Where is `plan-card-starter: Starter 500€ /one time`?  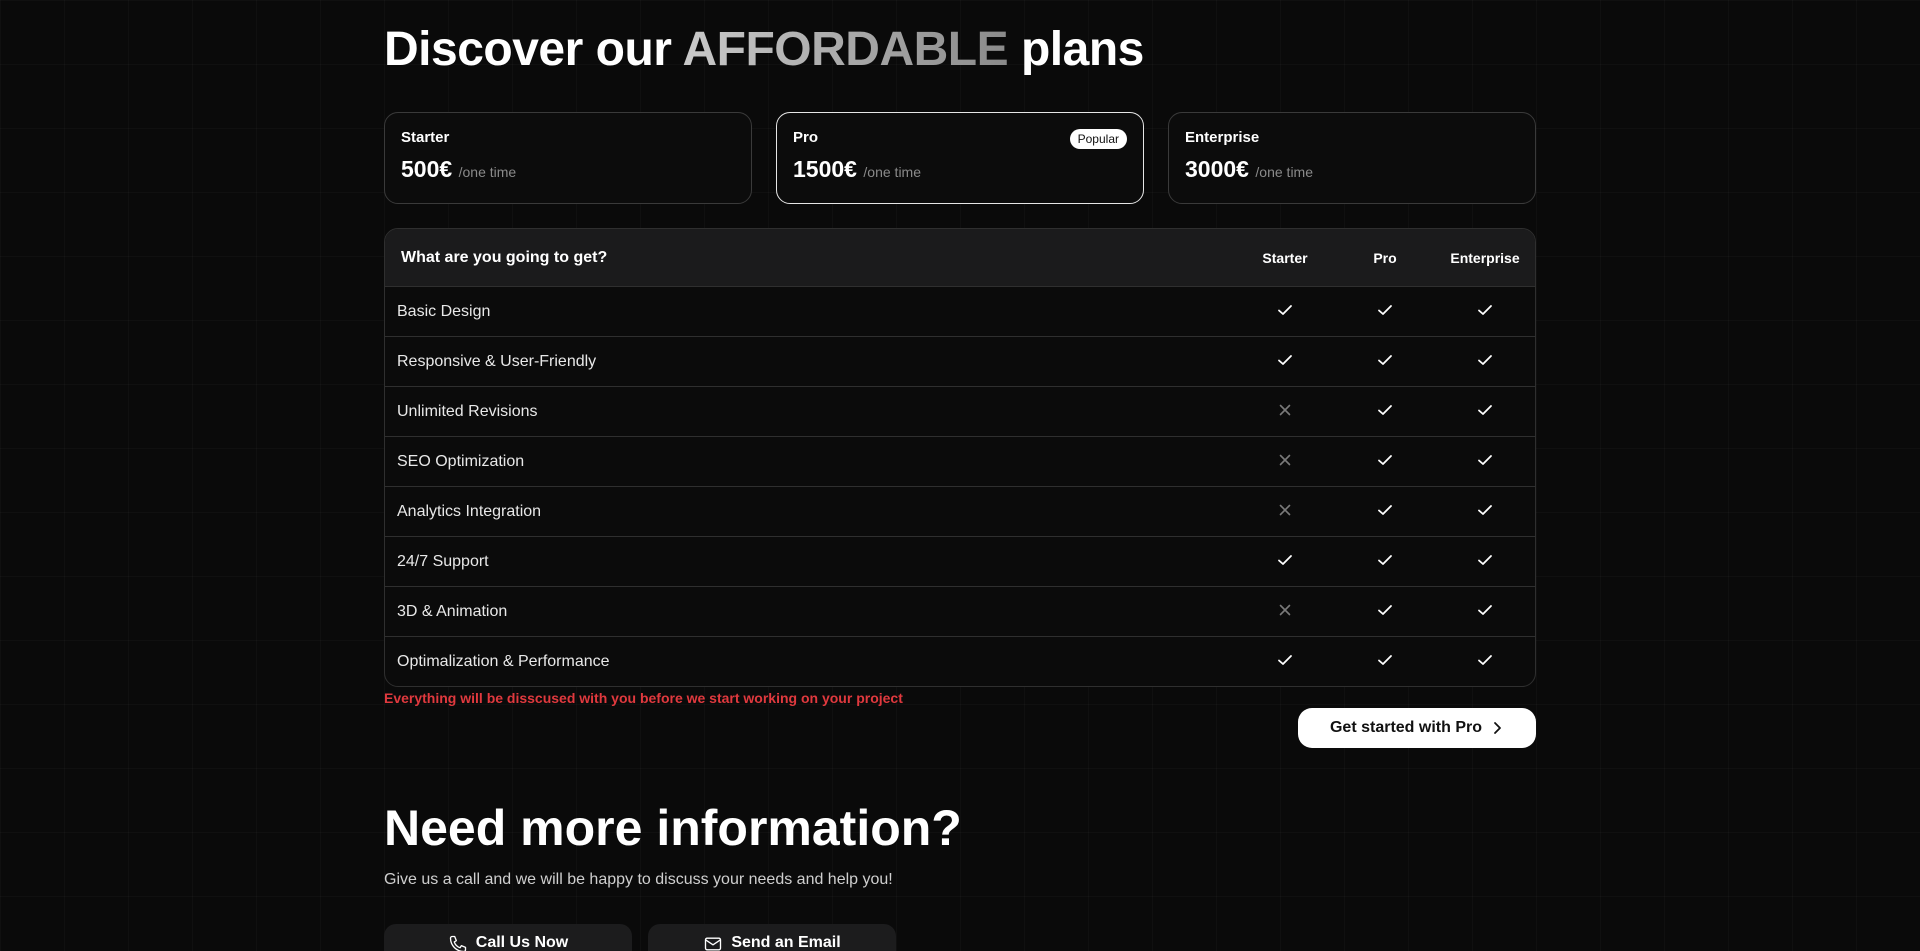 plan-card-starter: Starter 500€ /one time is located at coordinates (568, 158).